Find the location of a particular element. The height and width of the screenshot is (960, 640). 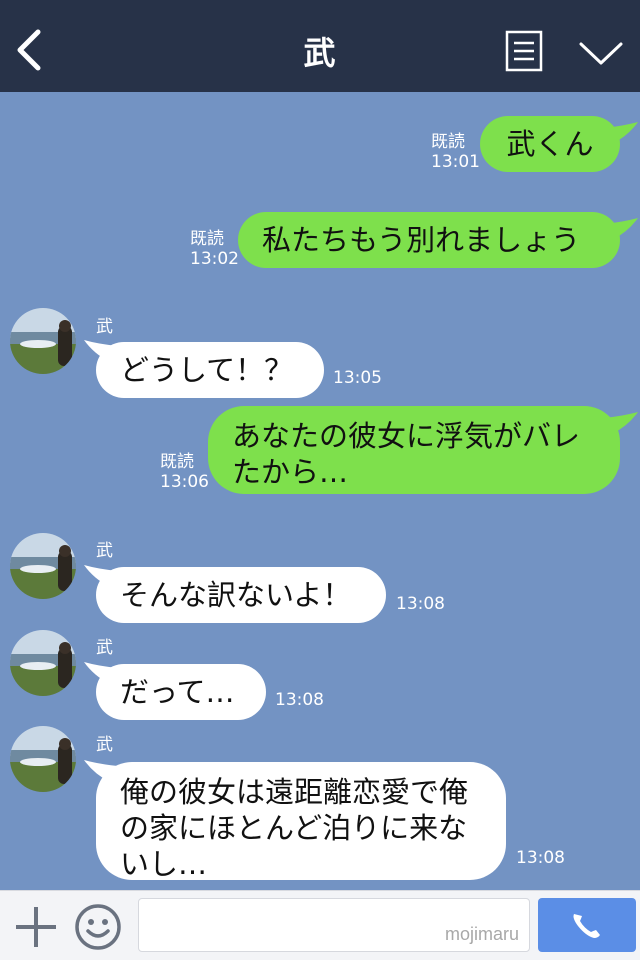

chevron-down-icon is located at coordinates (601, 53).